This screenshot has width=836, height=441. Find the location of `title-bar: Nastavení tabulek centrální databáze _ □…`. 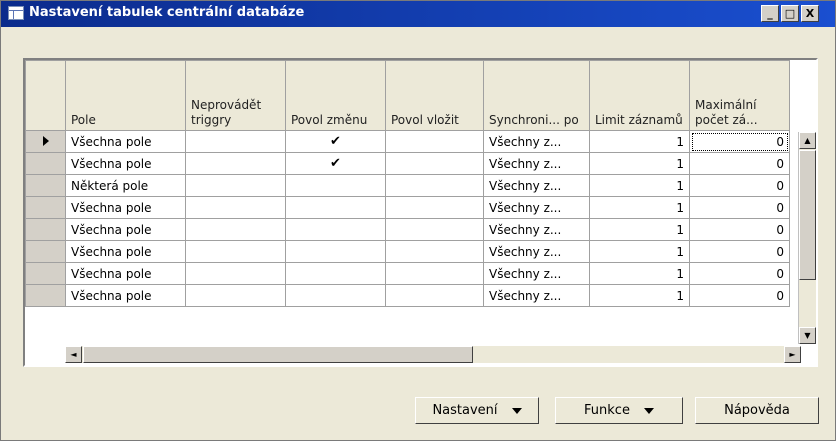

title-bar: Nastavení tabulek centrální databáze _ □… is located at coordinates (418, 14).